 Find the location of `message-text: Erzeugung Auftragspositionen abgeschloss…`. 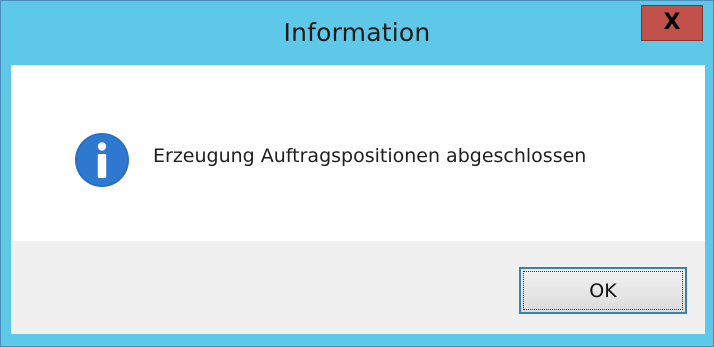

message-text: Erzeugung Auftragspositionen abgeschloss… is located at coordinates (370, 156).